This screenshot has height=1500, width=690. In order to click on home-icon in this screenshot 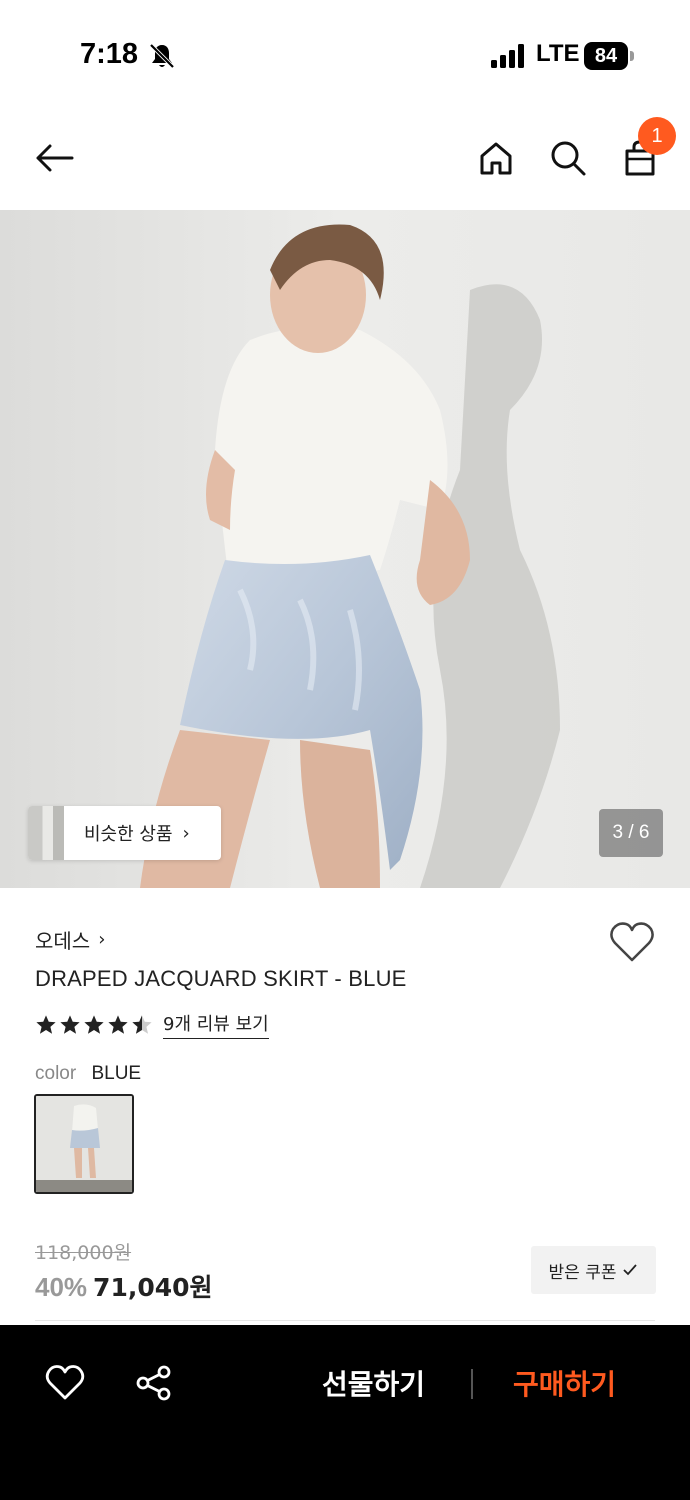, I will do `click(496, 158)`.